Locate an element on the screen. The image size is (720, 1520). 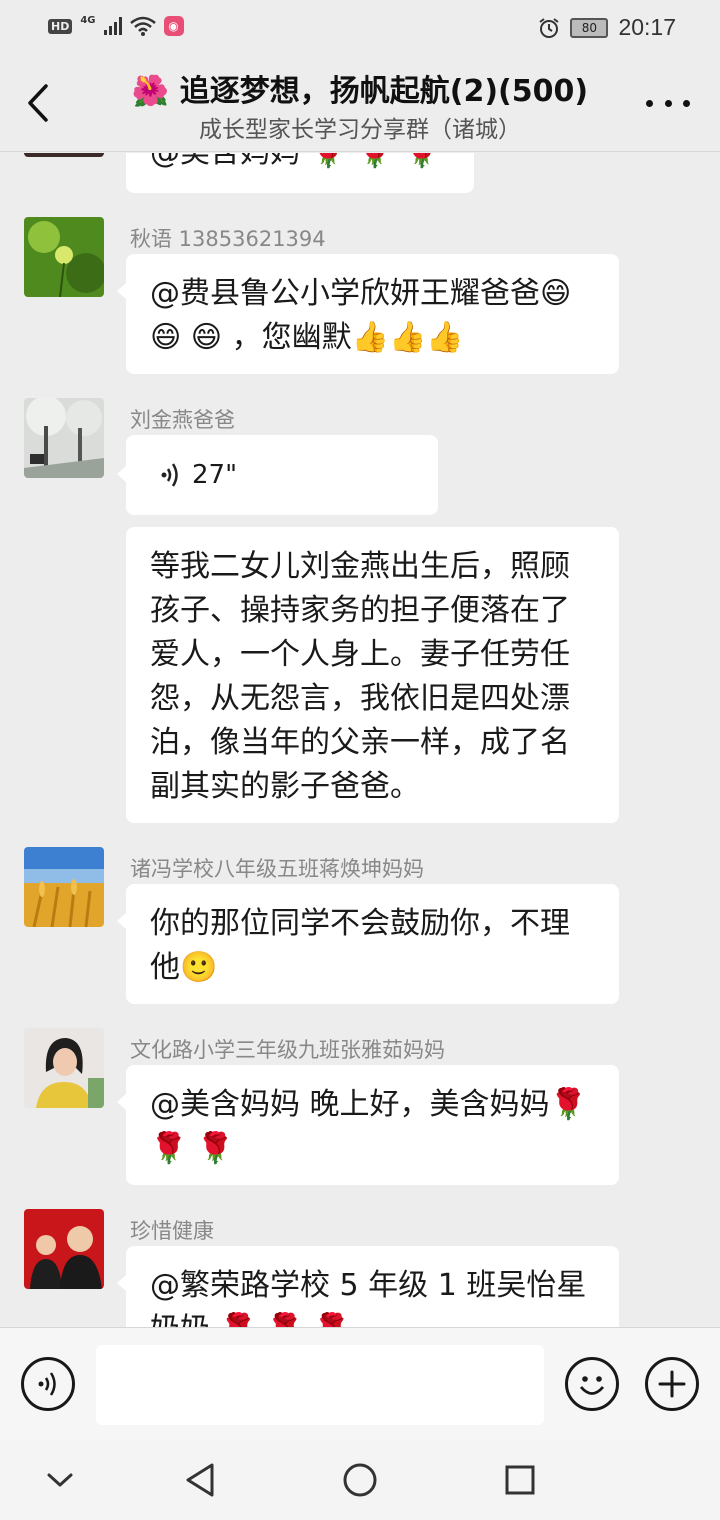
nav-home-button is located at coordinates (360, 1480).